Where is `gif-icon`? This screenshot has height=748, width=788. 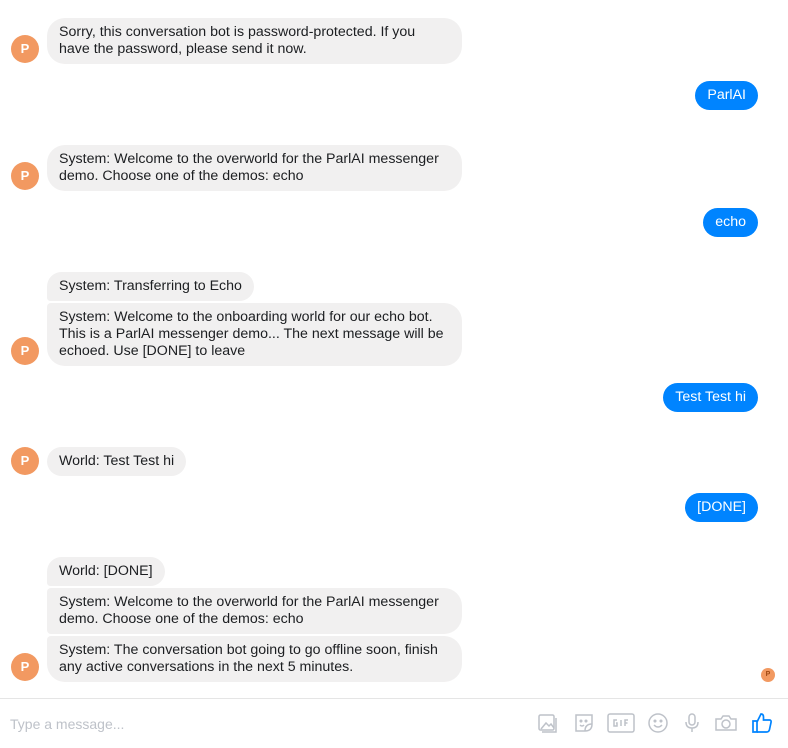 gif-icon is located at coordinates (621, 723).